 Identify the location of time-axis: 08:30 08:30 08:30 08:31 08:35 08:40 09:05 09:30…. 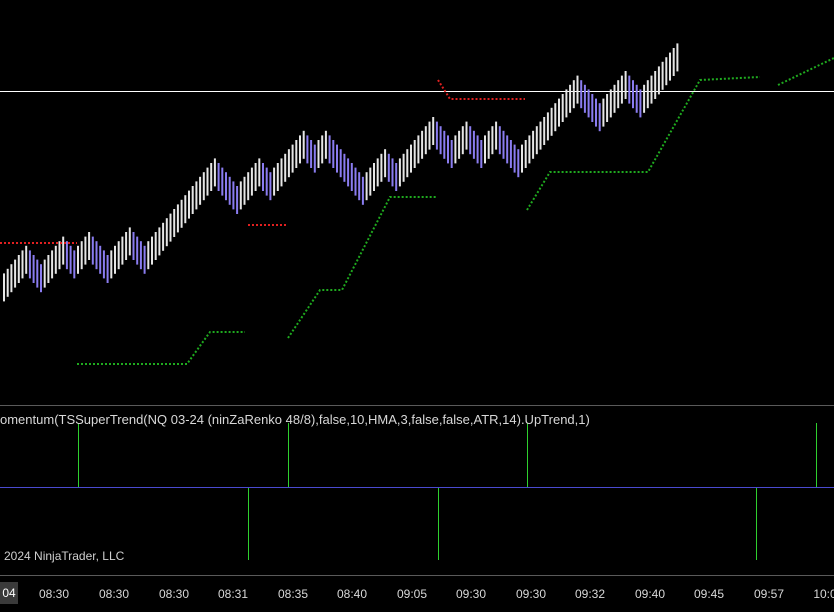
(417, 595).